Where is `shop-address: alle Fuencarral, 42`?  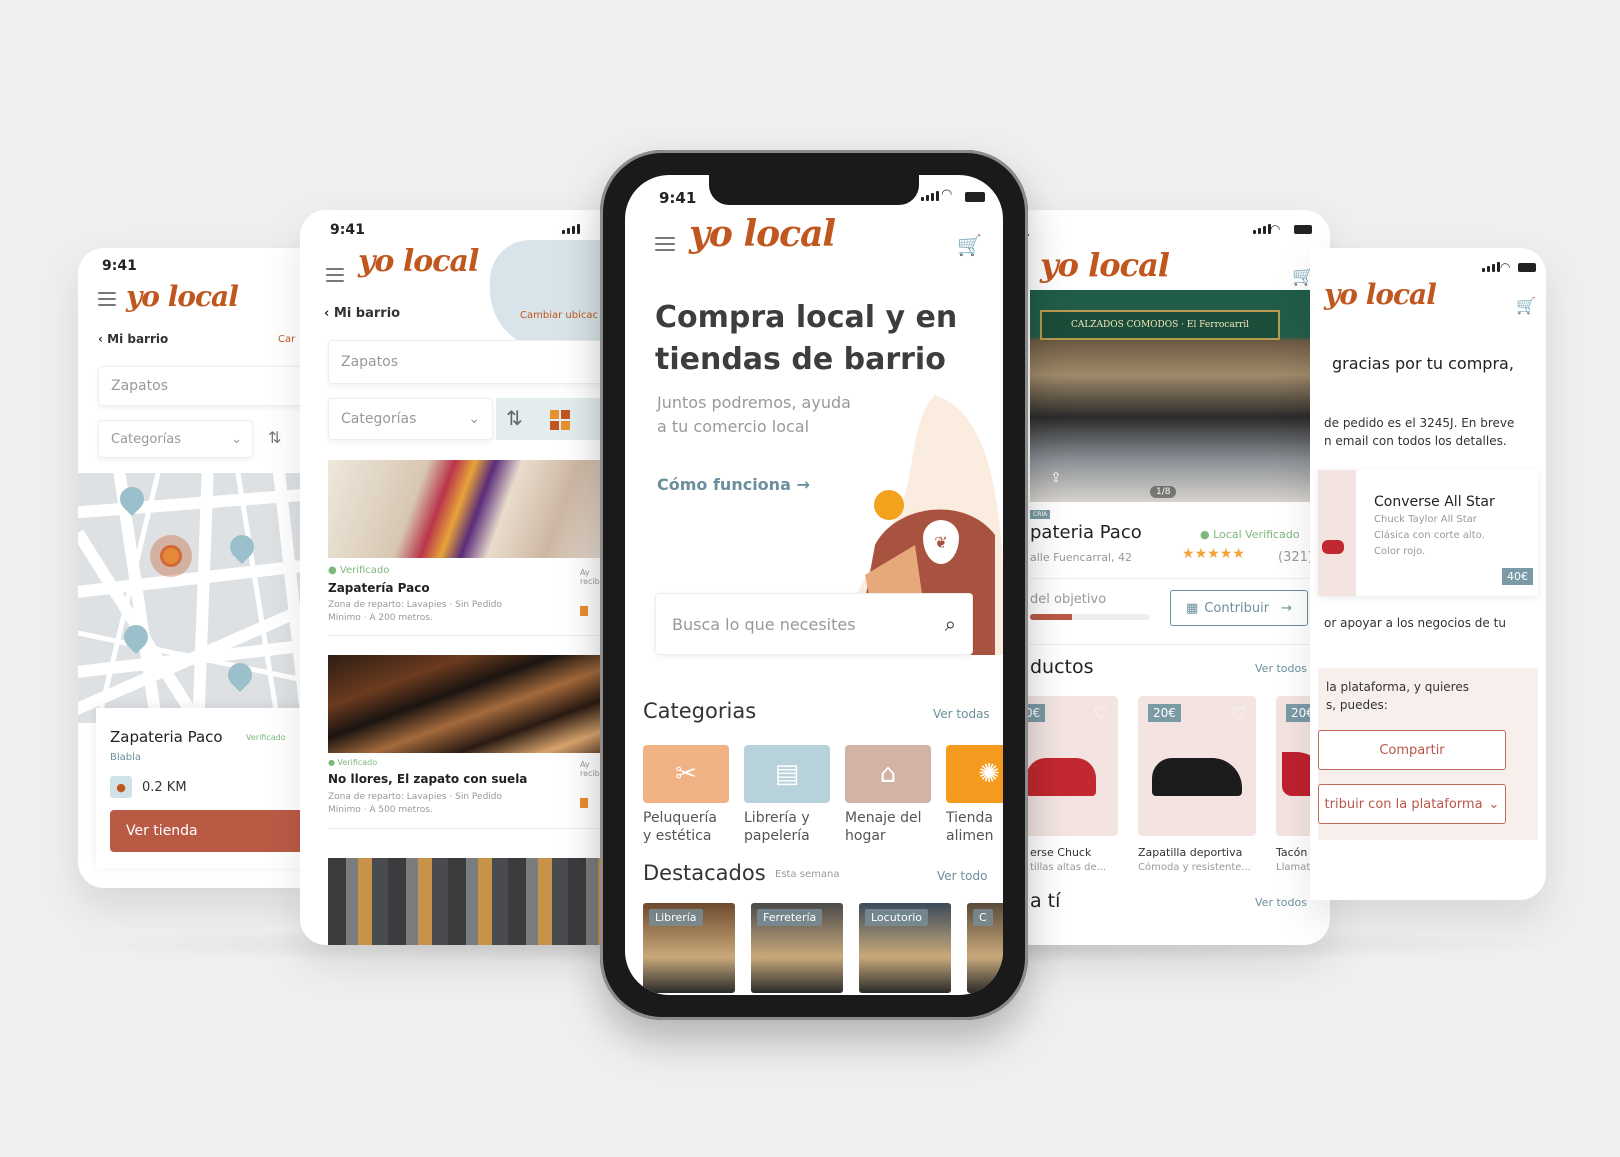
shop-address: alle Fuencarral, 42 is located at coordinates (1081, 557).